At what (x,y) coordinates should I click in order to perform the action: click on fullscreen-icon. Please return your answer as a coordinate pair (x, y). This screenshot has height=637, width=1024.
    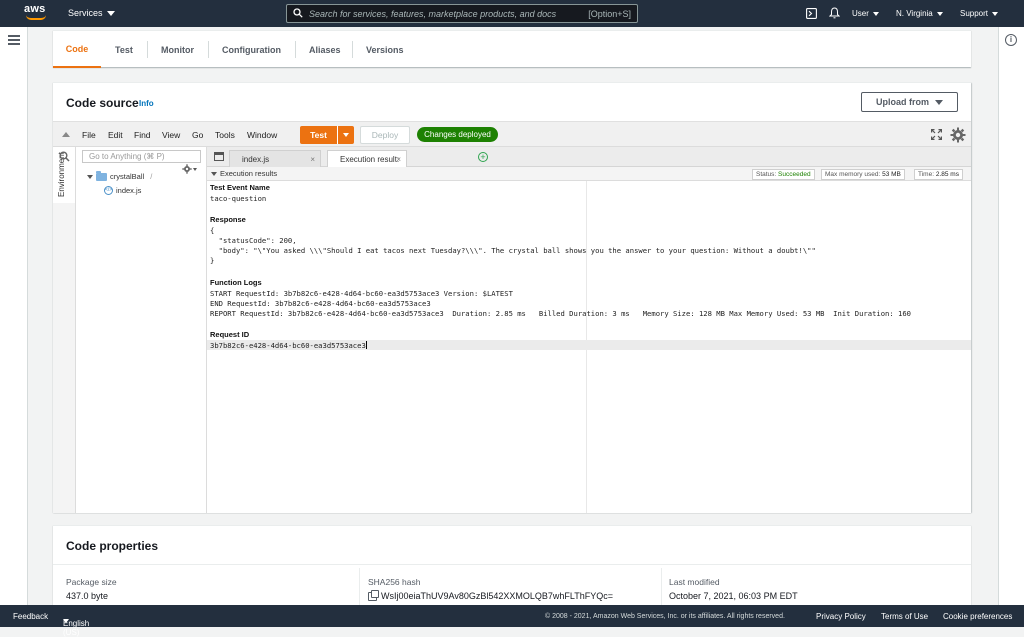
    Looking at the image, I should click on (936, 134).